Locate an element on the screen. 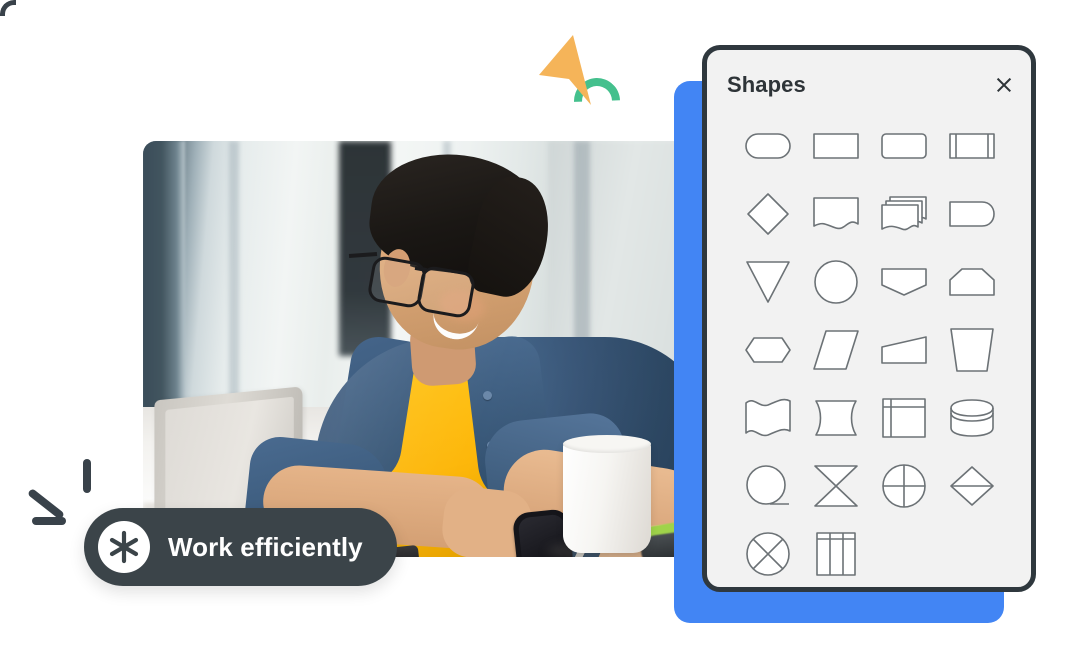 This screenshot has height=672, width=1080. photo-glasses-lens-right is located at coordinates (446, 292).